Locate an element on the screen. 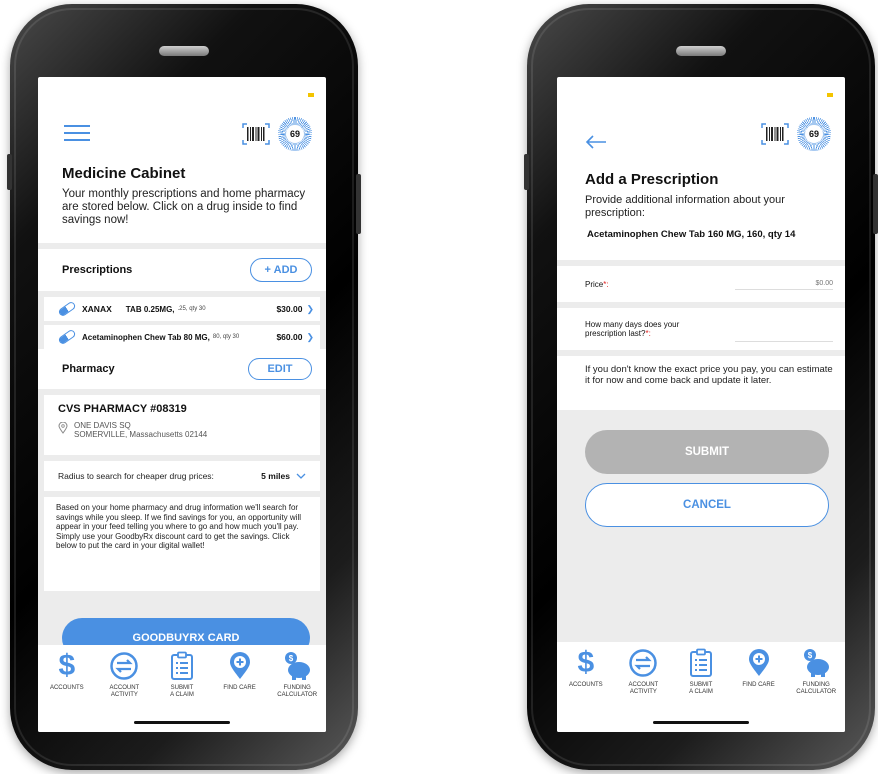 The height and width of the screenshot is (774, 878). rx-detail-small: 80, qty 30 is located at coordinates (226, 337).